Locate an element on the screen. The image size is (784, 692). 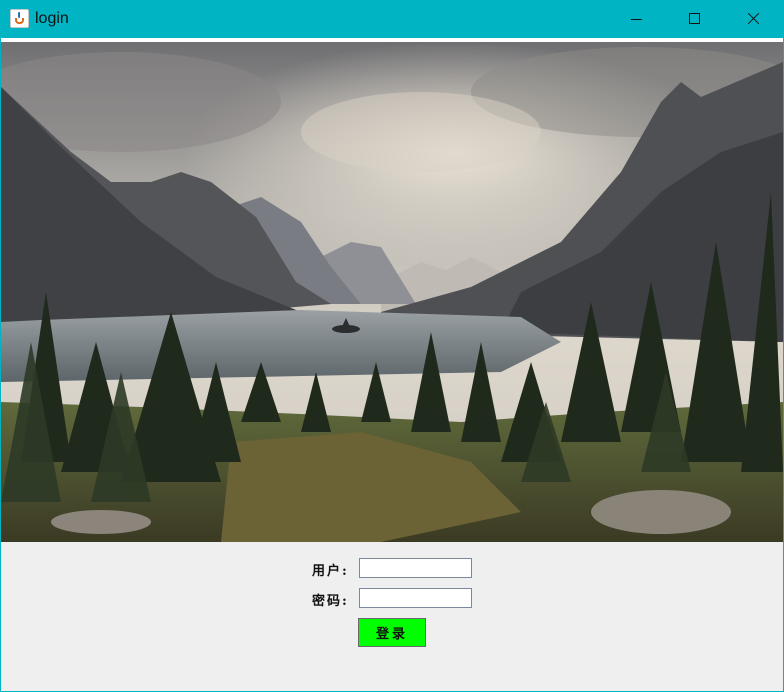
close-button is located at coordinates (753, 19).